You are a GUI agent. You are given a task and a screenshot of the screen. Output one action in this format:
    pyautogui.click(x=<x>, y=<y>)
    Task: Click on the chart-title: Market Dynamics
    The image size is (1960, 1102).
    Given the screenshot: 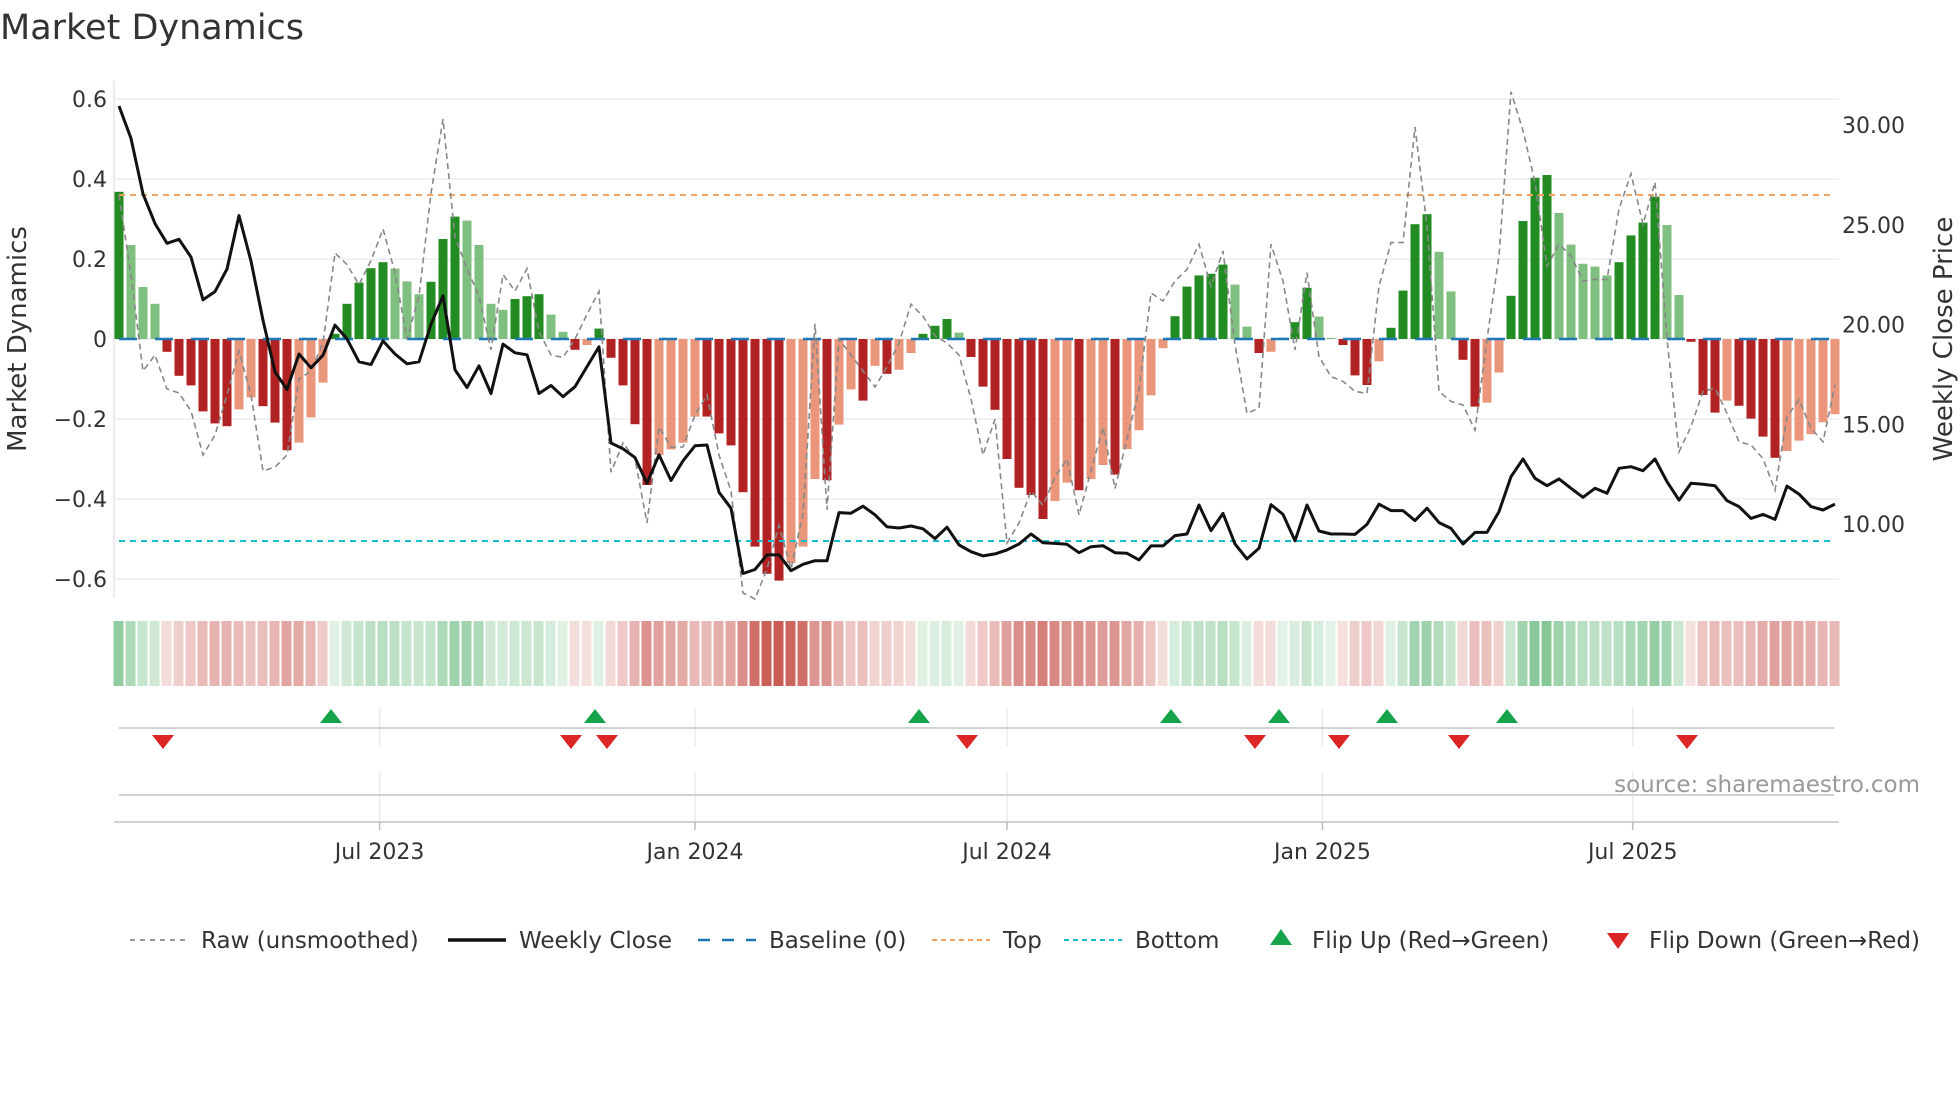 What is the action you would take?
    pyautogui.click(x=152, y=28)
    